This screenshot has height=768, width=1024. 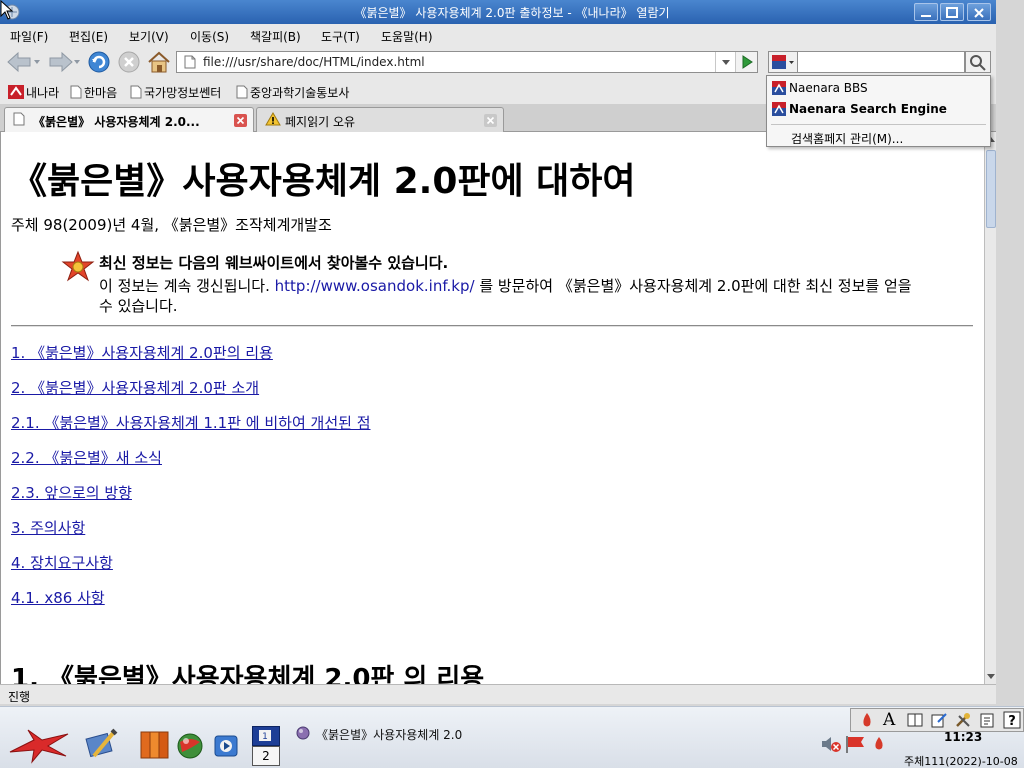 I want to click on toc-link: 4. 장치요구사항, so click(x=62, y=562).